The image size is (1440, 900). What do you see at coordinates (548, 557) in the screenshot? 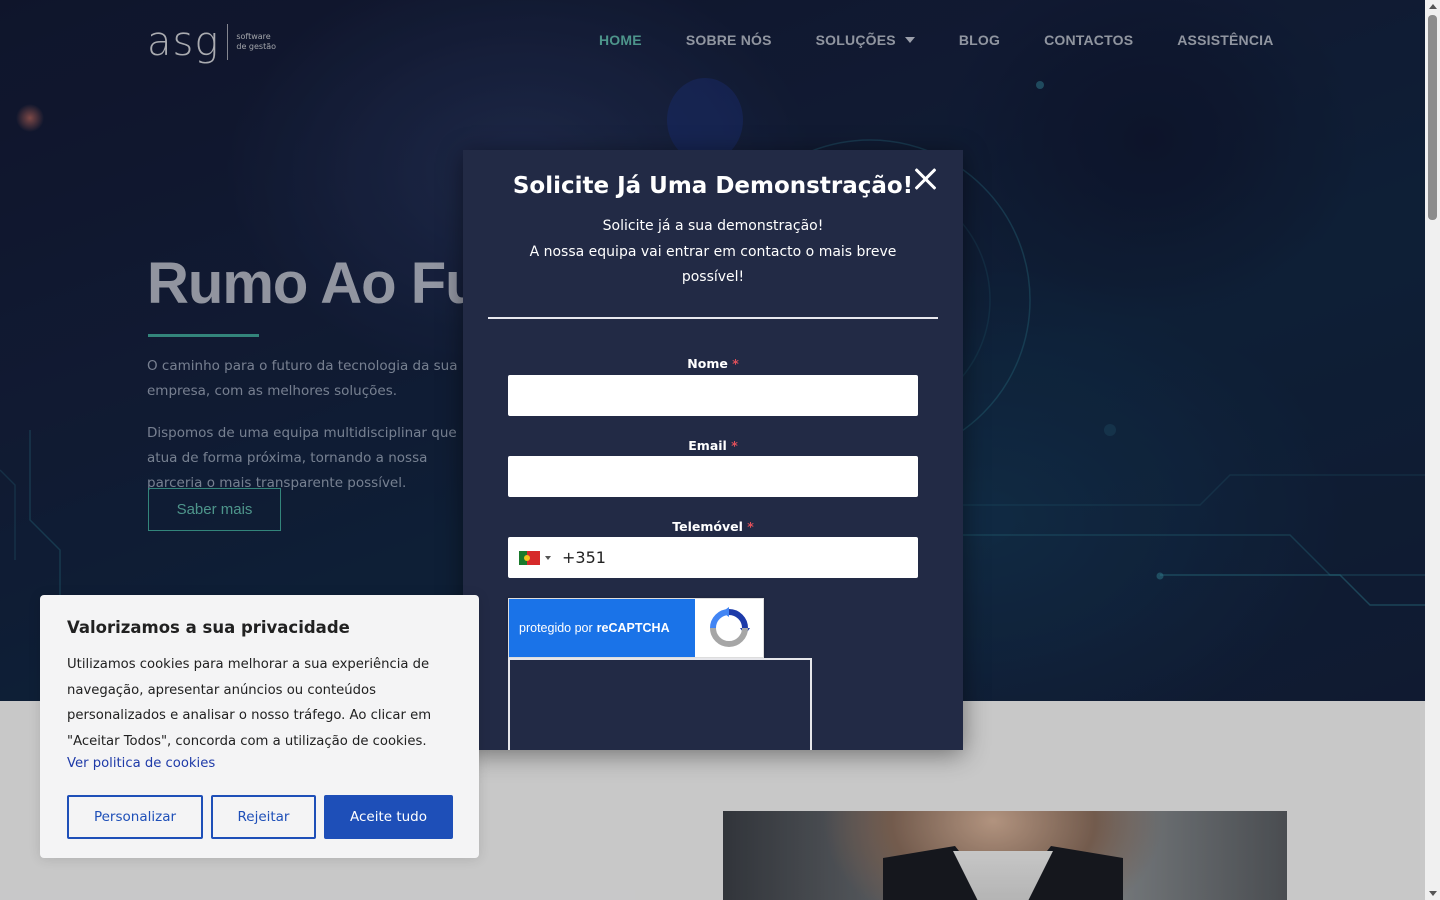
I see `country-dropdown-icon` at bounding box center [548, 557].